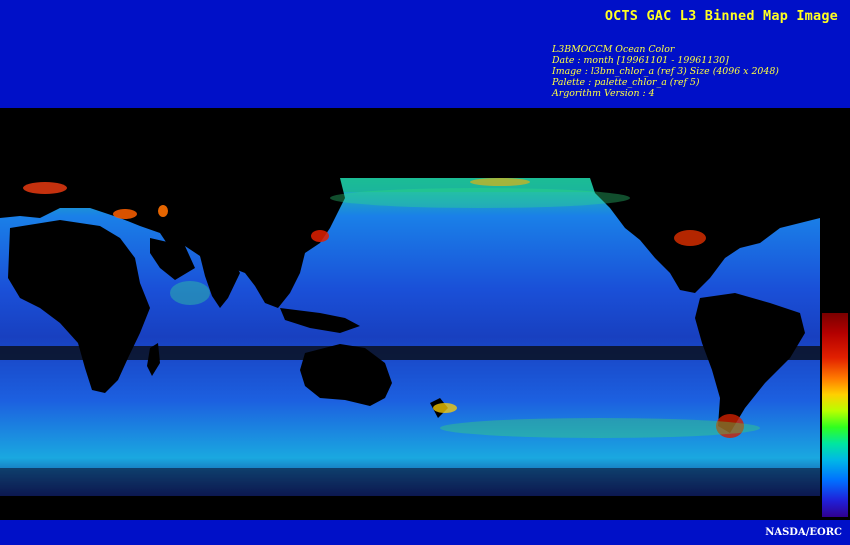  I want to click on caspian-bloom, so click(163, 211).